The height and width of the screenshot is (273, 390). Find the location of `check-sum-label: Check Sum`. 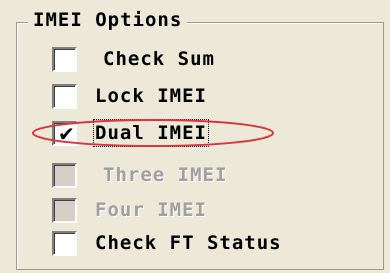

check-sum-label: Check Sum is located at coordinates (159, 59).